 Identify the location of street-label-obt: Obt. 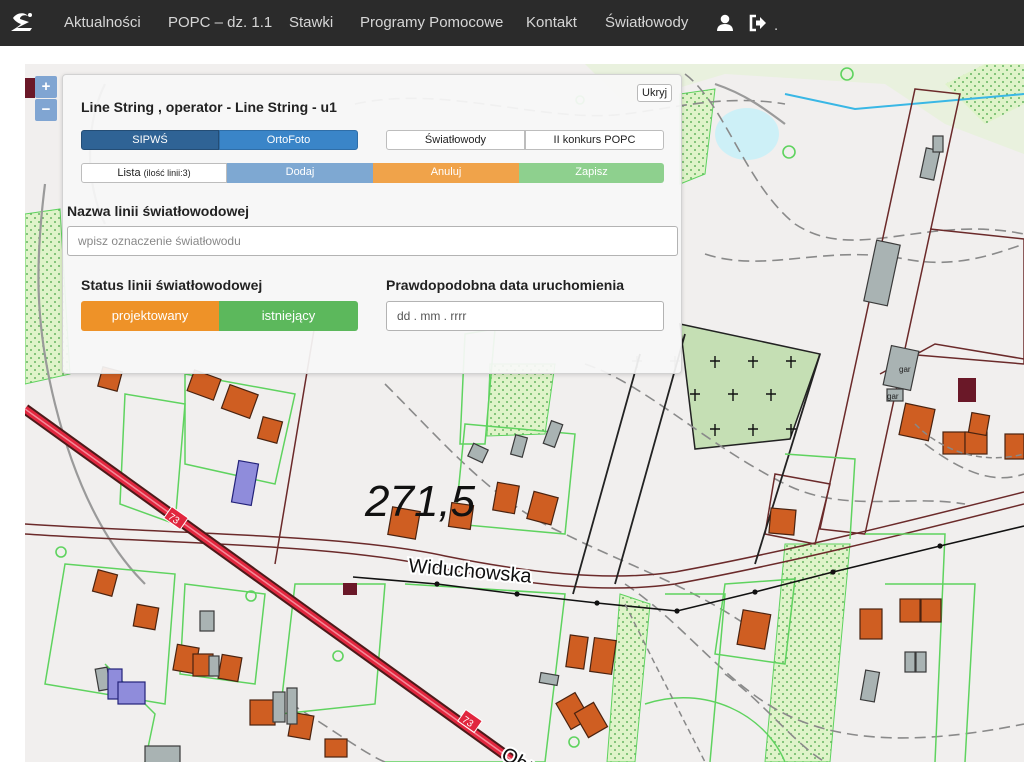
(517, 752).